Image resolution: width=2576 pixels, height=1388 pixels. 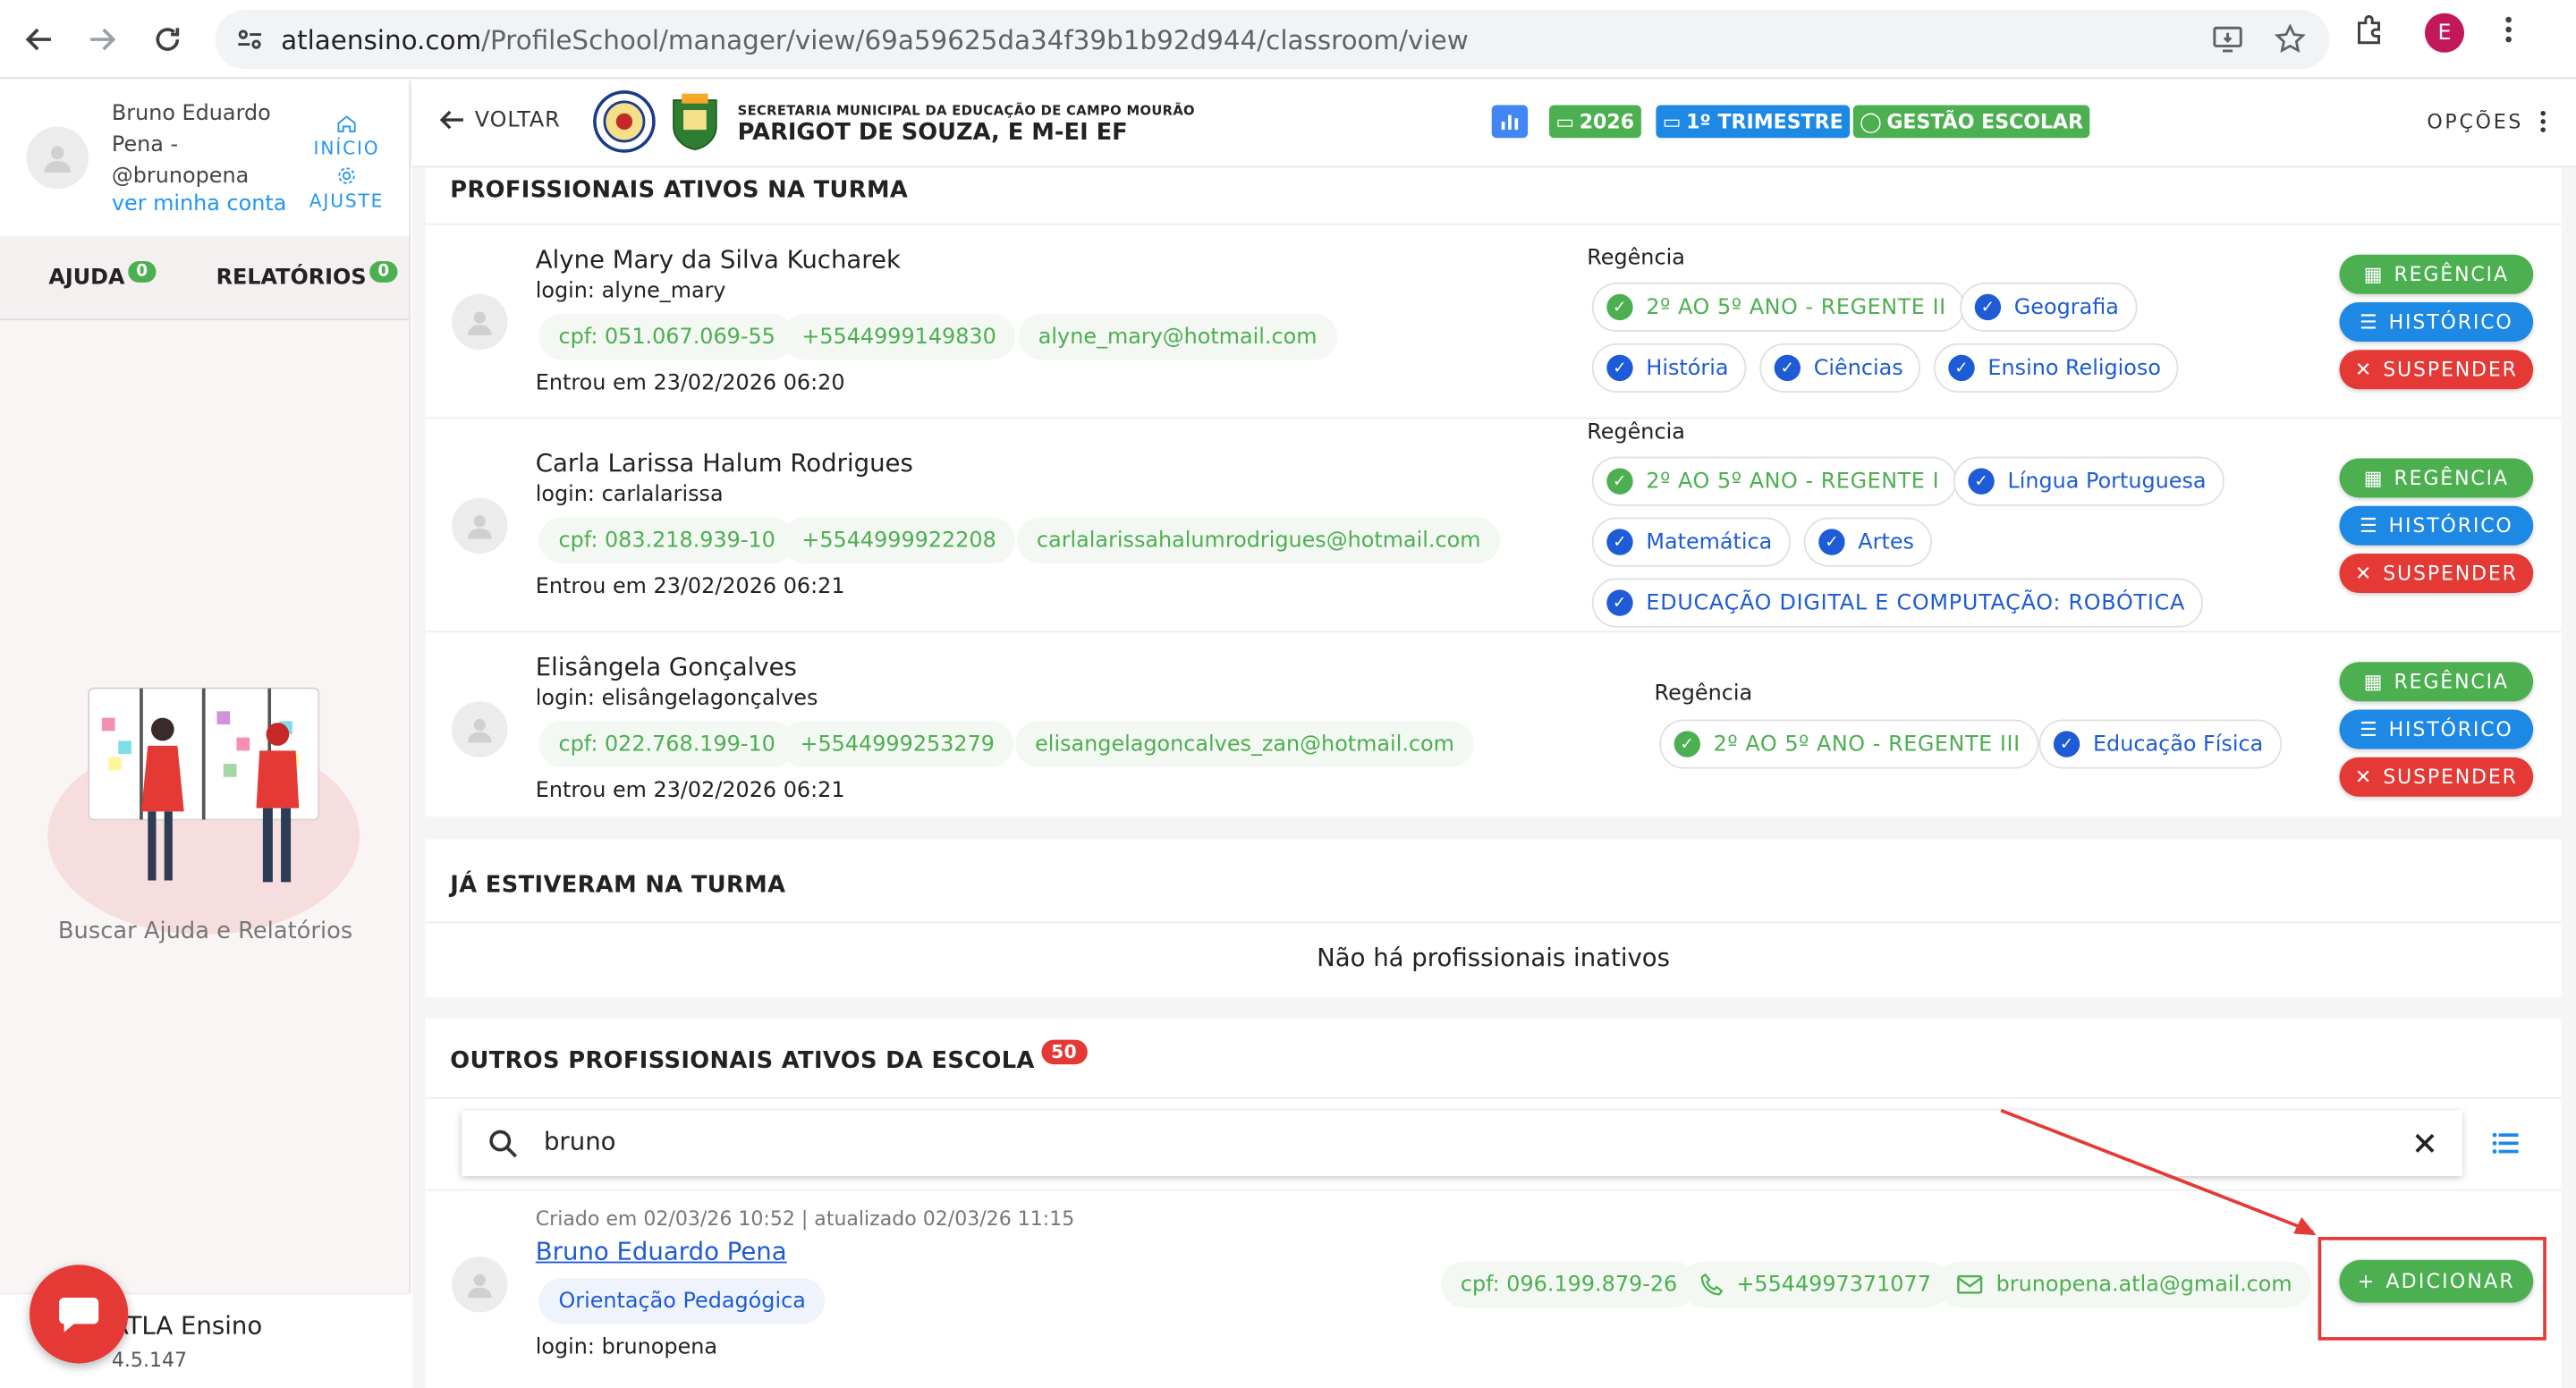 I want to click on subject-chip: ✓ EDUCAÇÃO DIGITAL E COMPUTAÇÃO: ROBÓTICA, so click(x=1897, y=603).